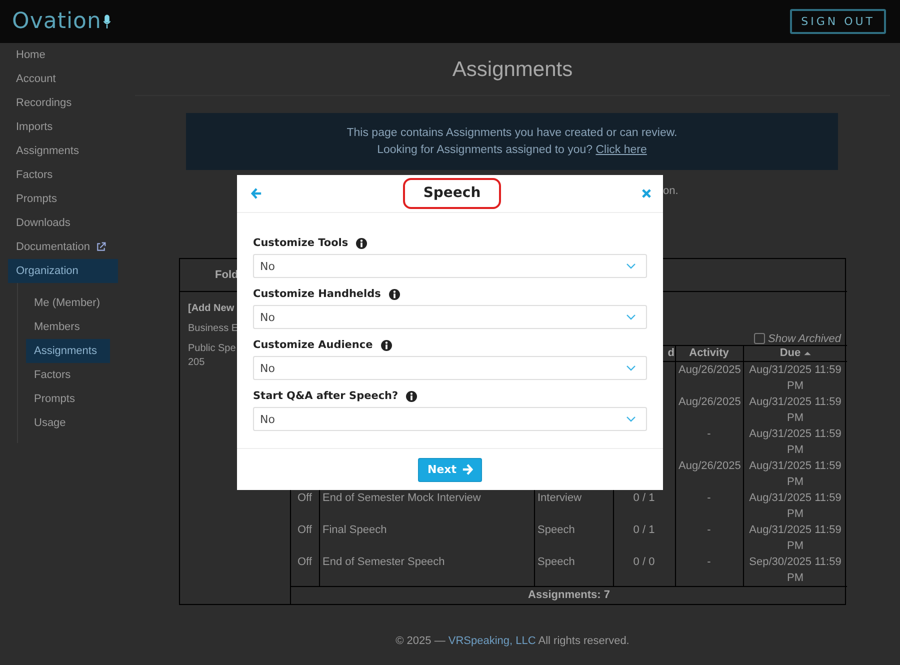  I want to click on add-folder-link: [Add New, so click(211, 309).